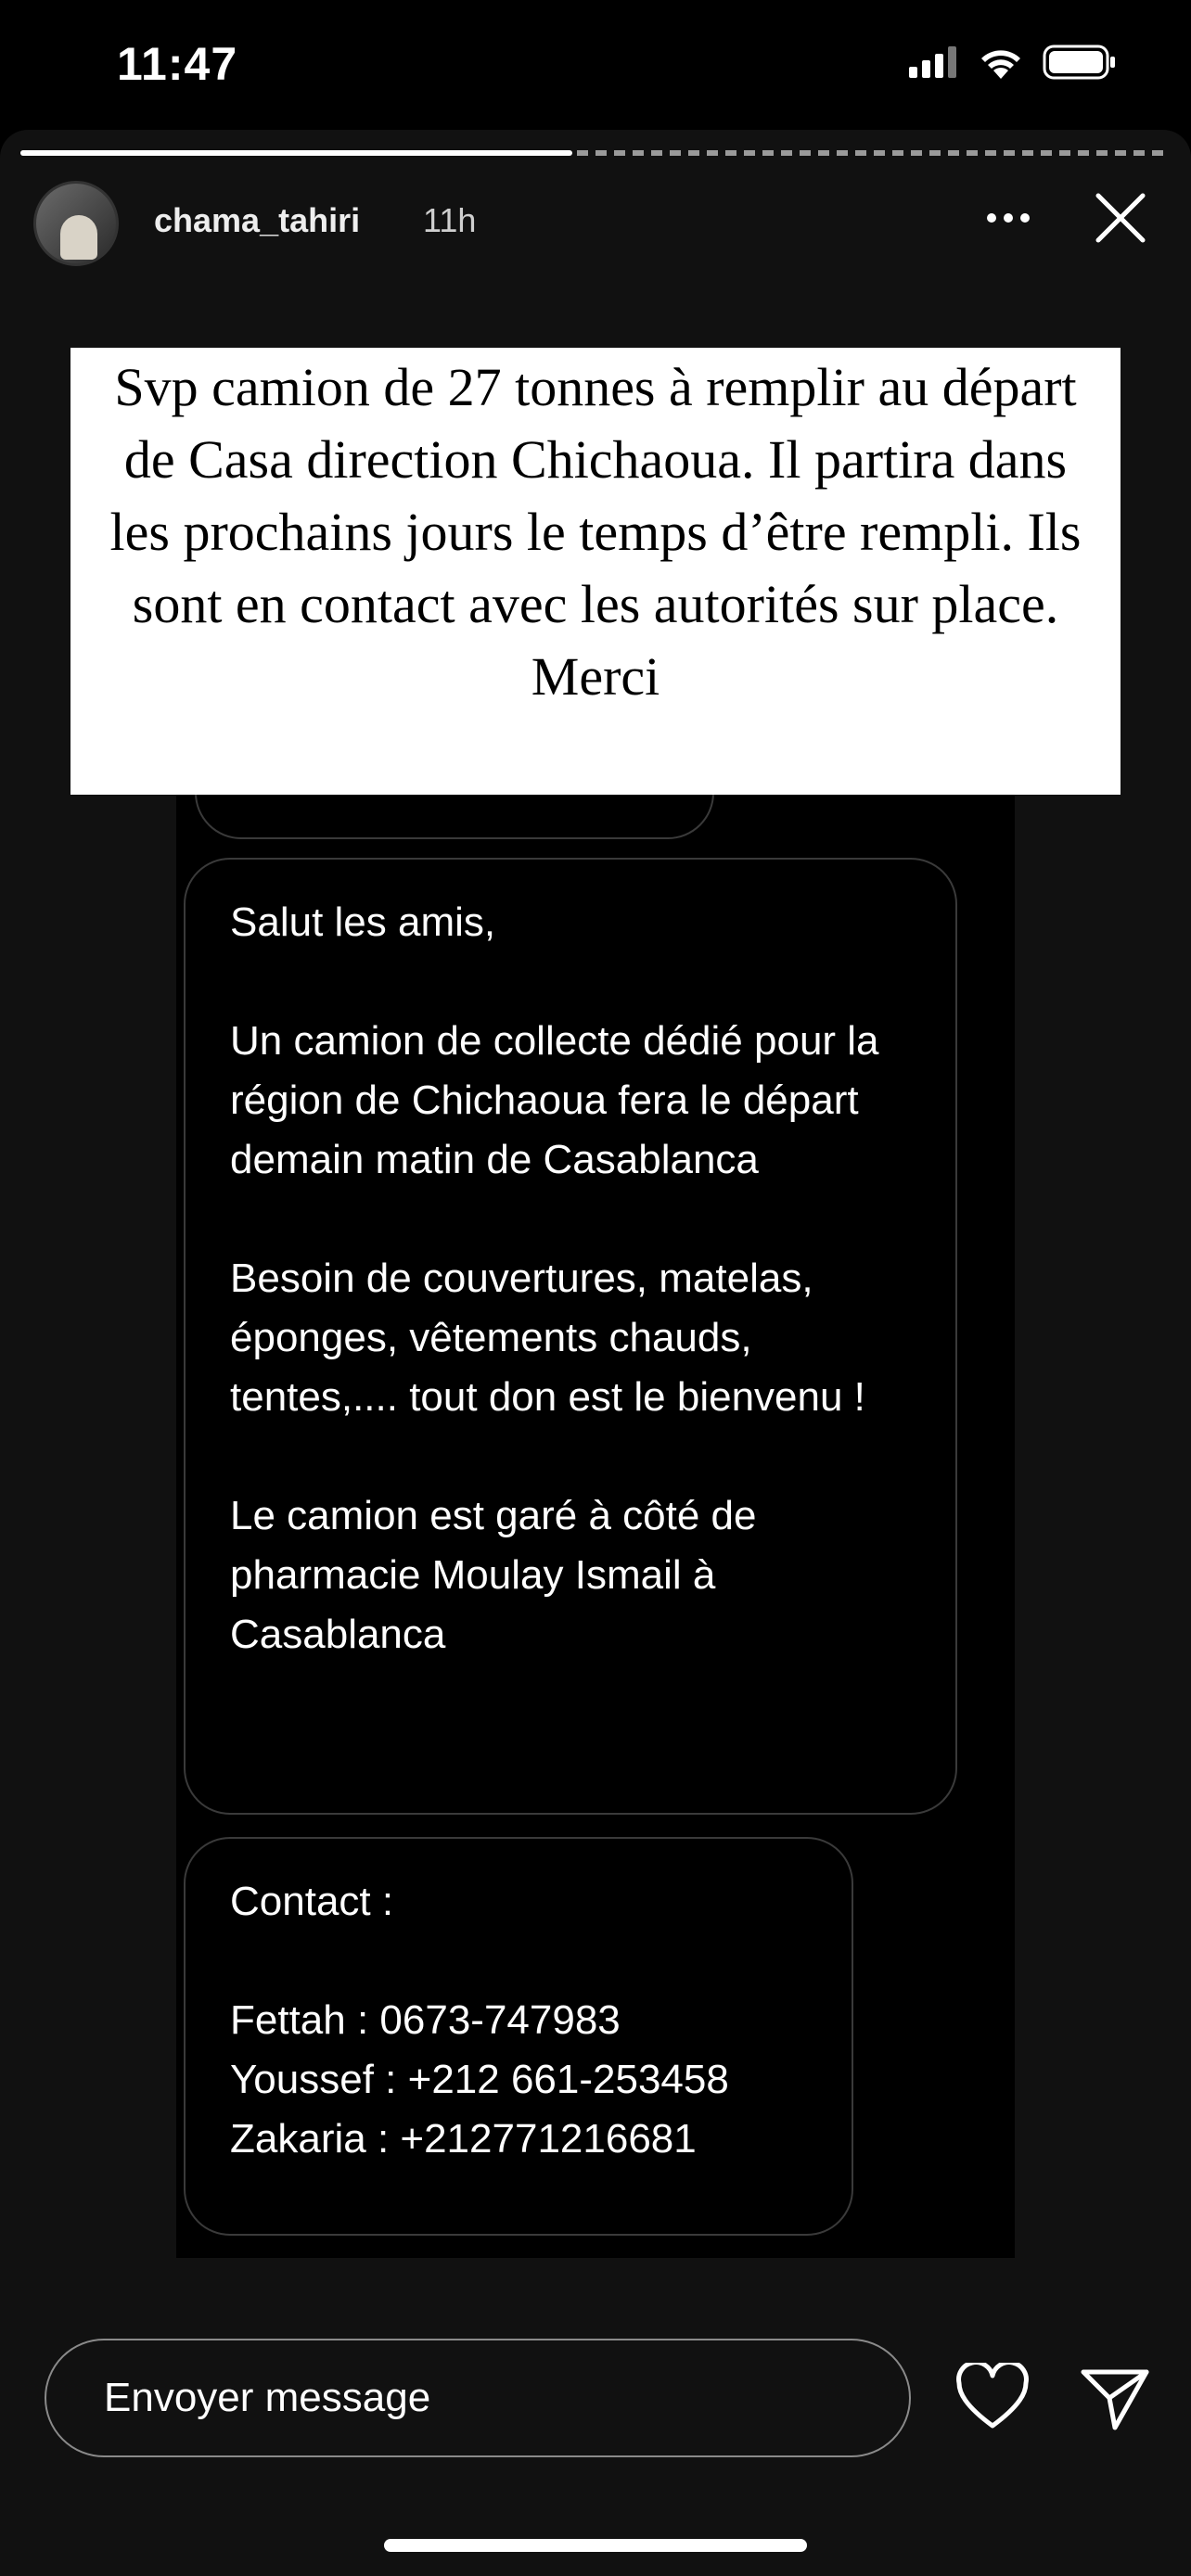  What do you see at coordinates (177, 64) in the screenshot?
I see `status-time: 11:47` at bounding box center [177, 64].